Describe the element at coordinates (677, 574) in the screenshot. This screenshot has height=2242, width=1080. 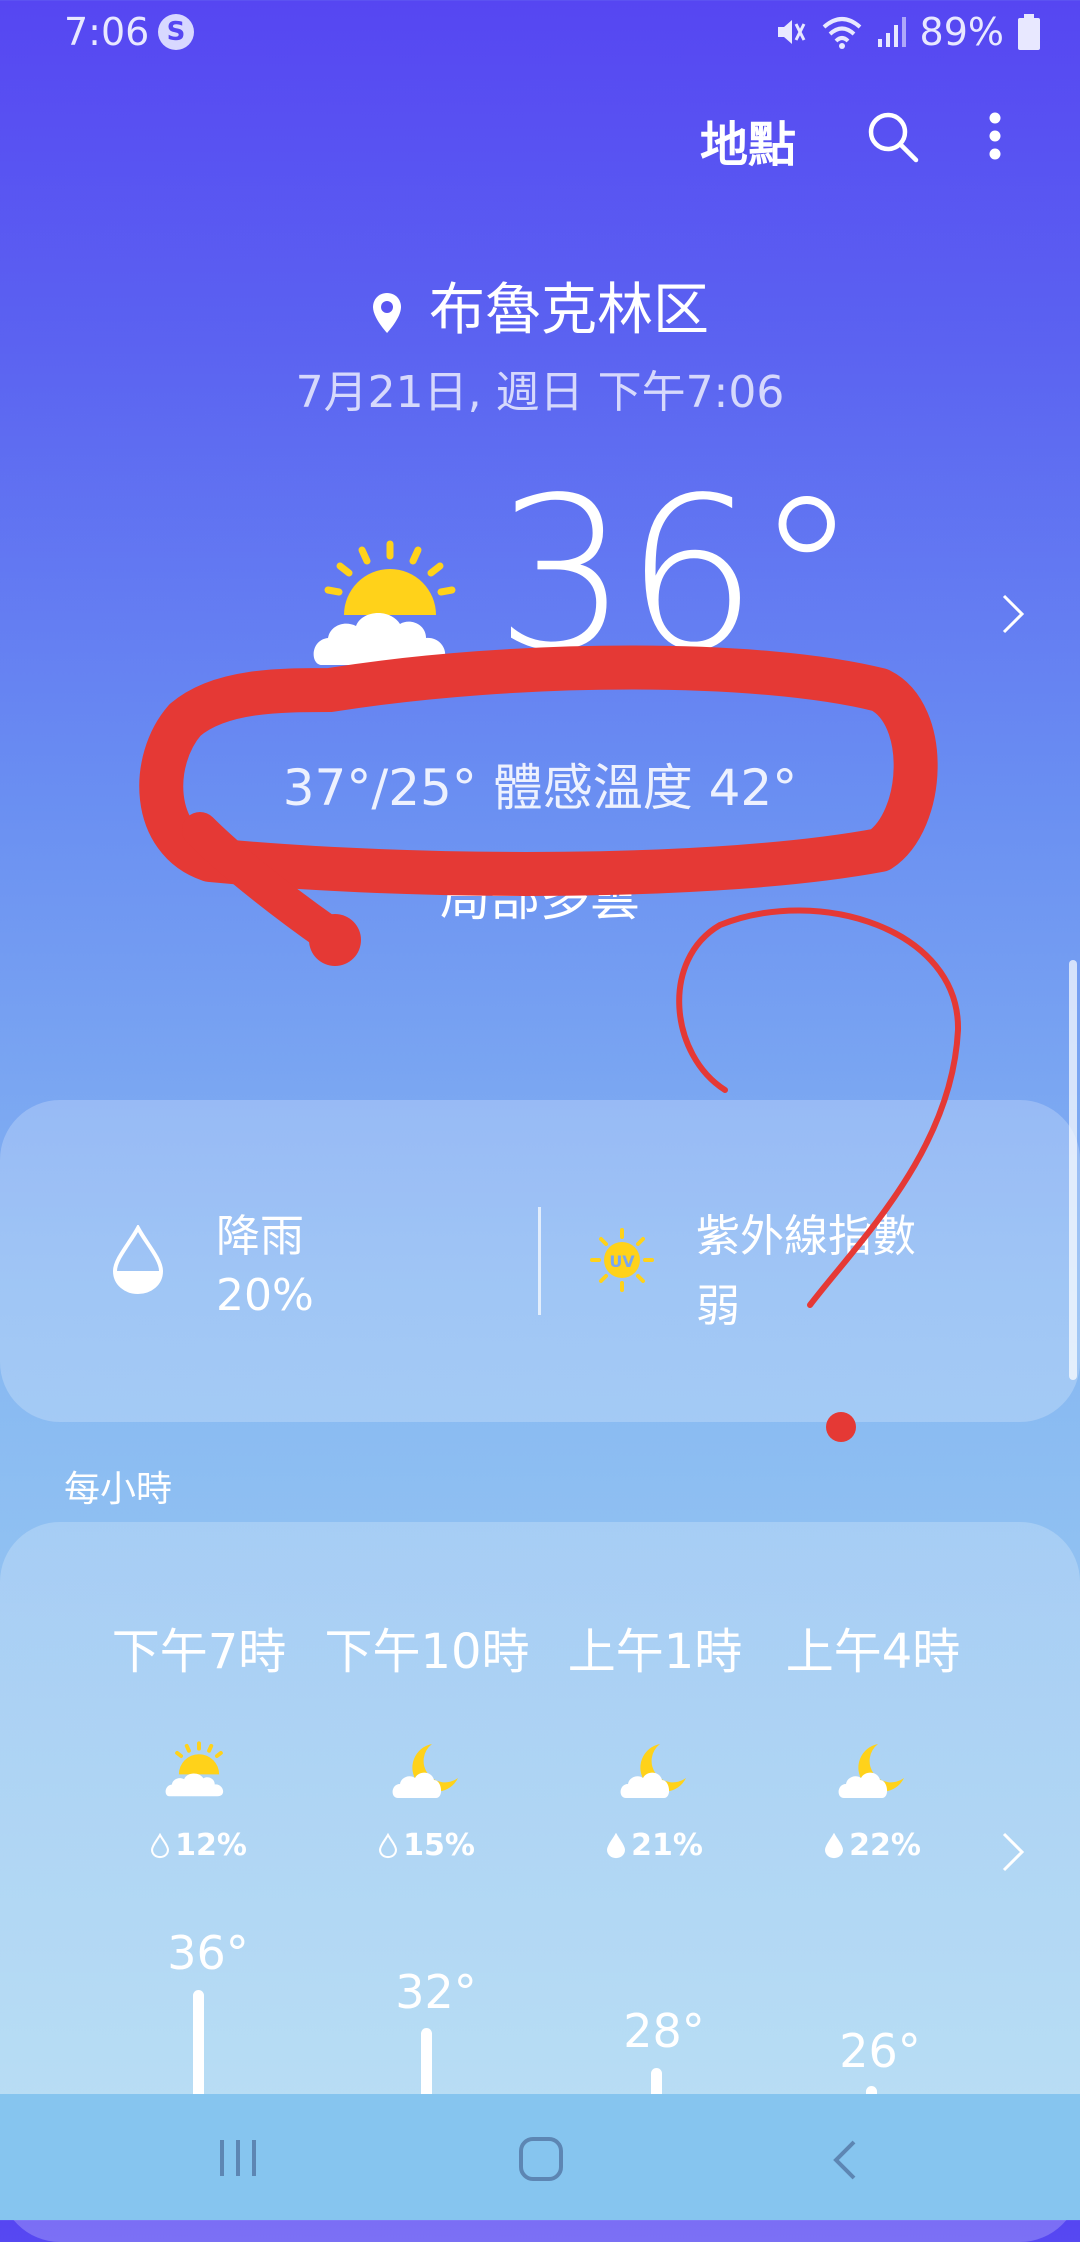
I see `current-temperature: 36°` at that location.